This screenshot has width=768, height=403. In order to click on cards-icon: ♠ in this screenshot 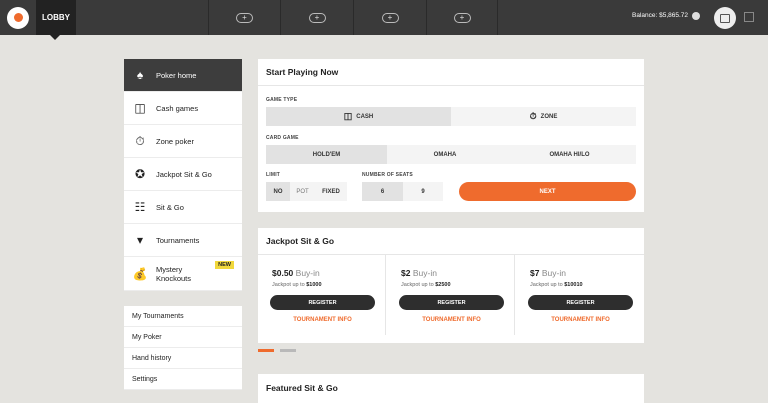, I will do `click(140, 75)`.